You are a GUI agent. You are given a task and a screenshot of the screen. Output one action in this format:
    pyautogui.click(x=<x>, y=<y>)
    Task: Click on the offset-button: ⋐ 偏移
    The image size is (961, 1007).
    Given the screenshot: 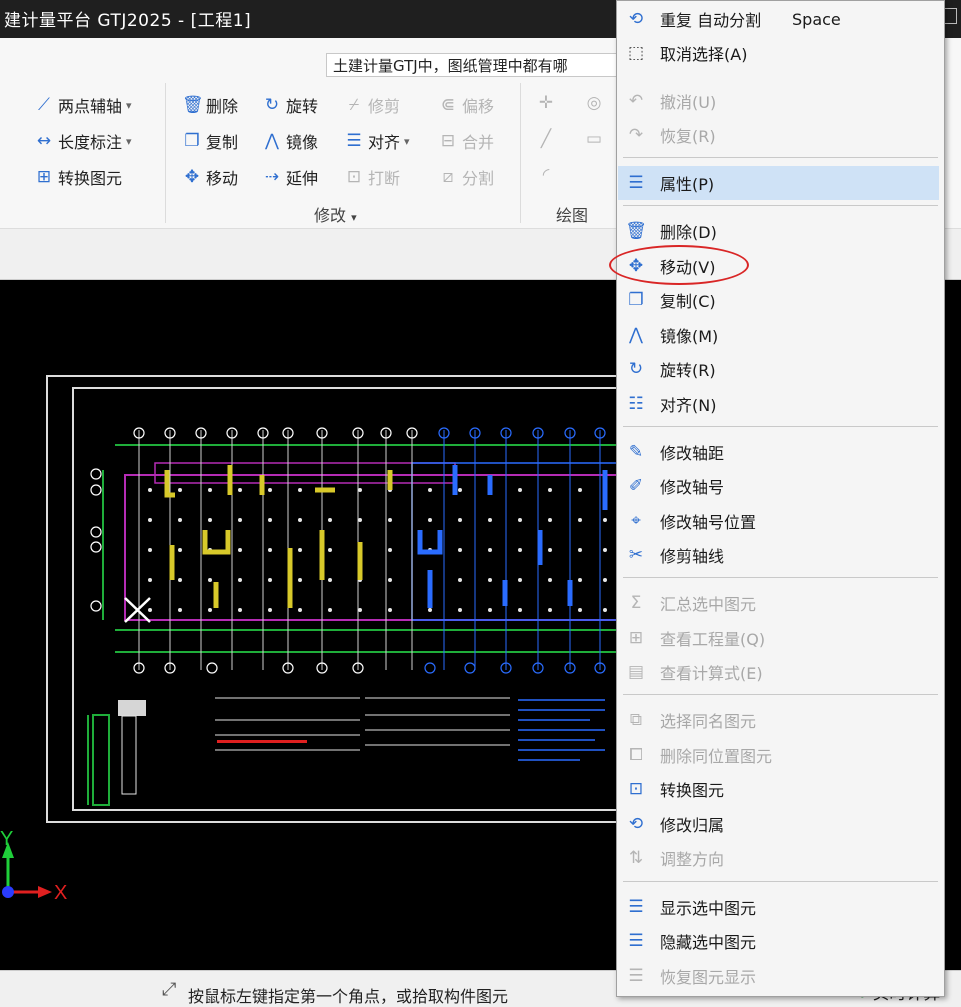 What is the action you would take?
    pyautogui.click(x=466, y=105)
    